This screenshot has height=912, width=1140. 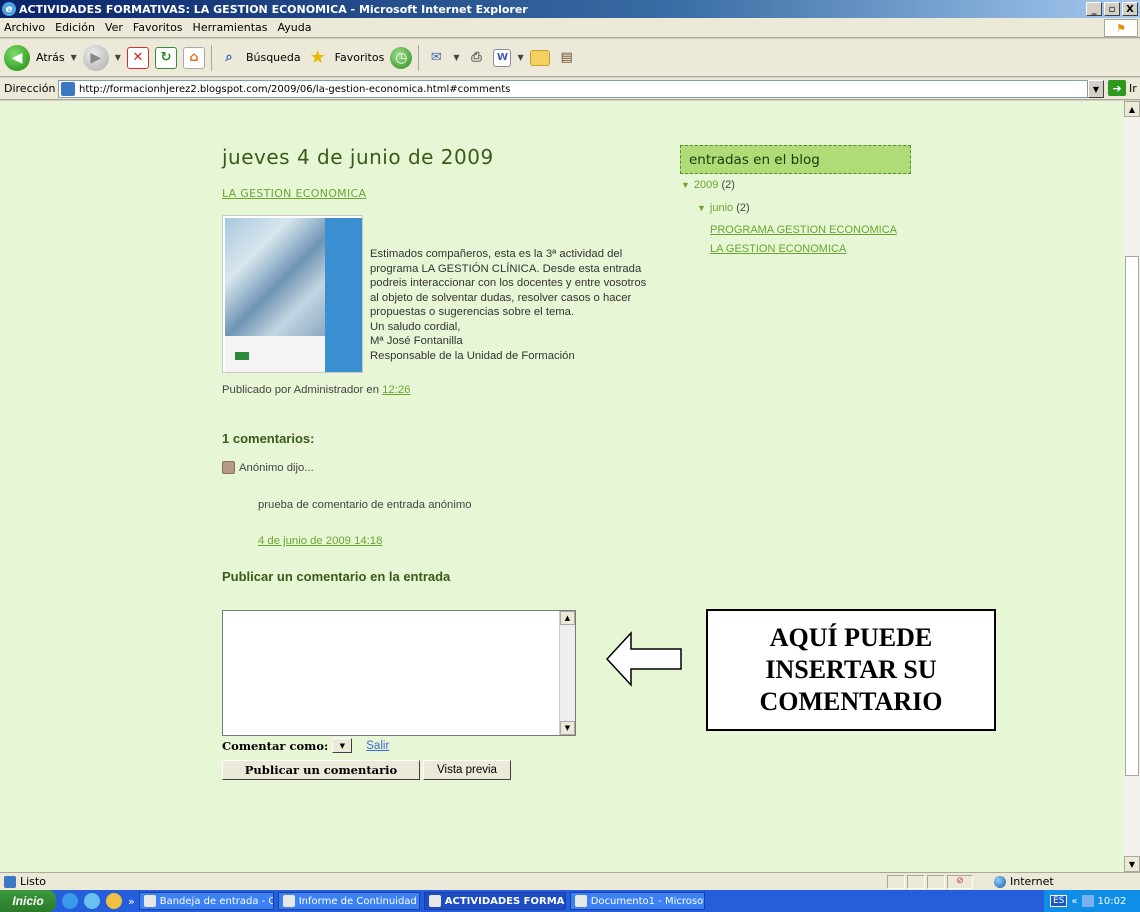 What do you see at coordinates (24, 27) in the screenshot?
I see `menu-archivo: Archivo` at bounding box center [24, 27].